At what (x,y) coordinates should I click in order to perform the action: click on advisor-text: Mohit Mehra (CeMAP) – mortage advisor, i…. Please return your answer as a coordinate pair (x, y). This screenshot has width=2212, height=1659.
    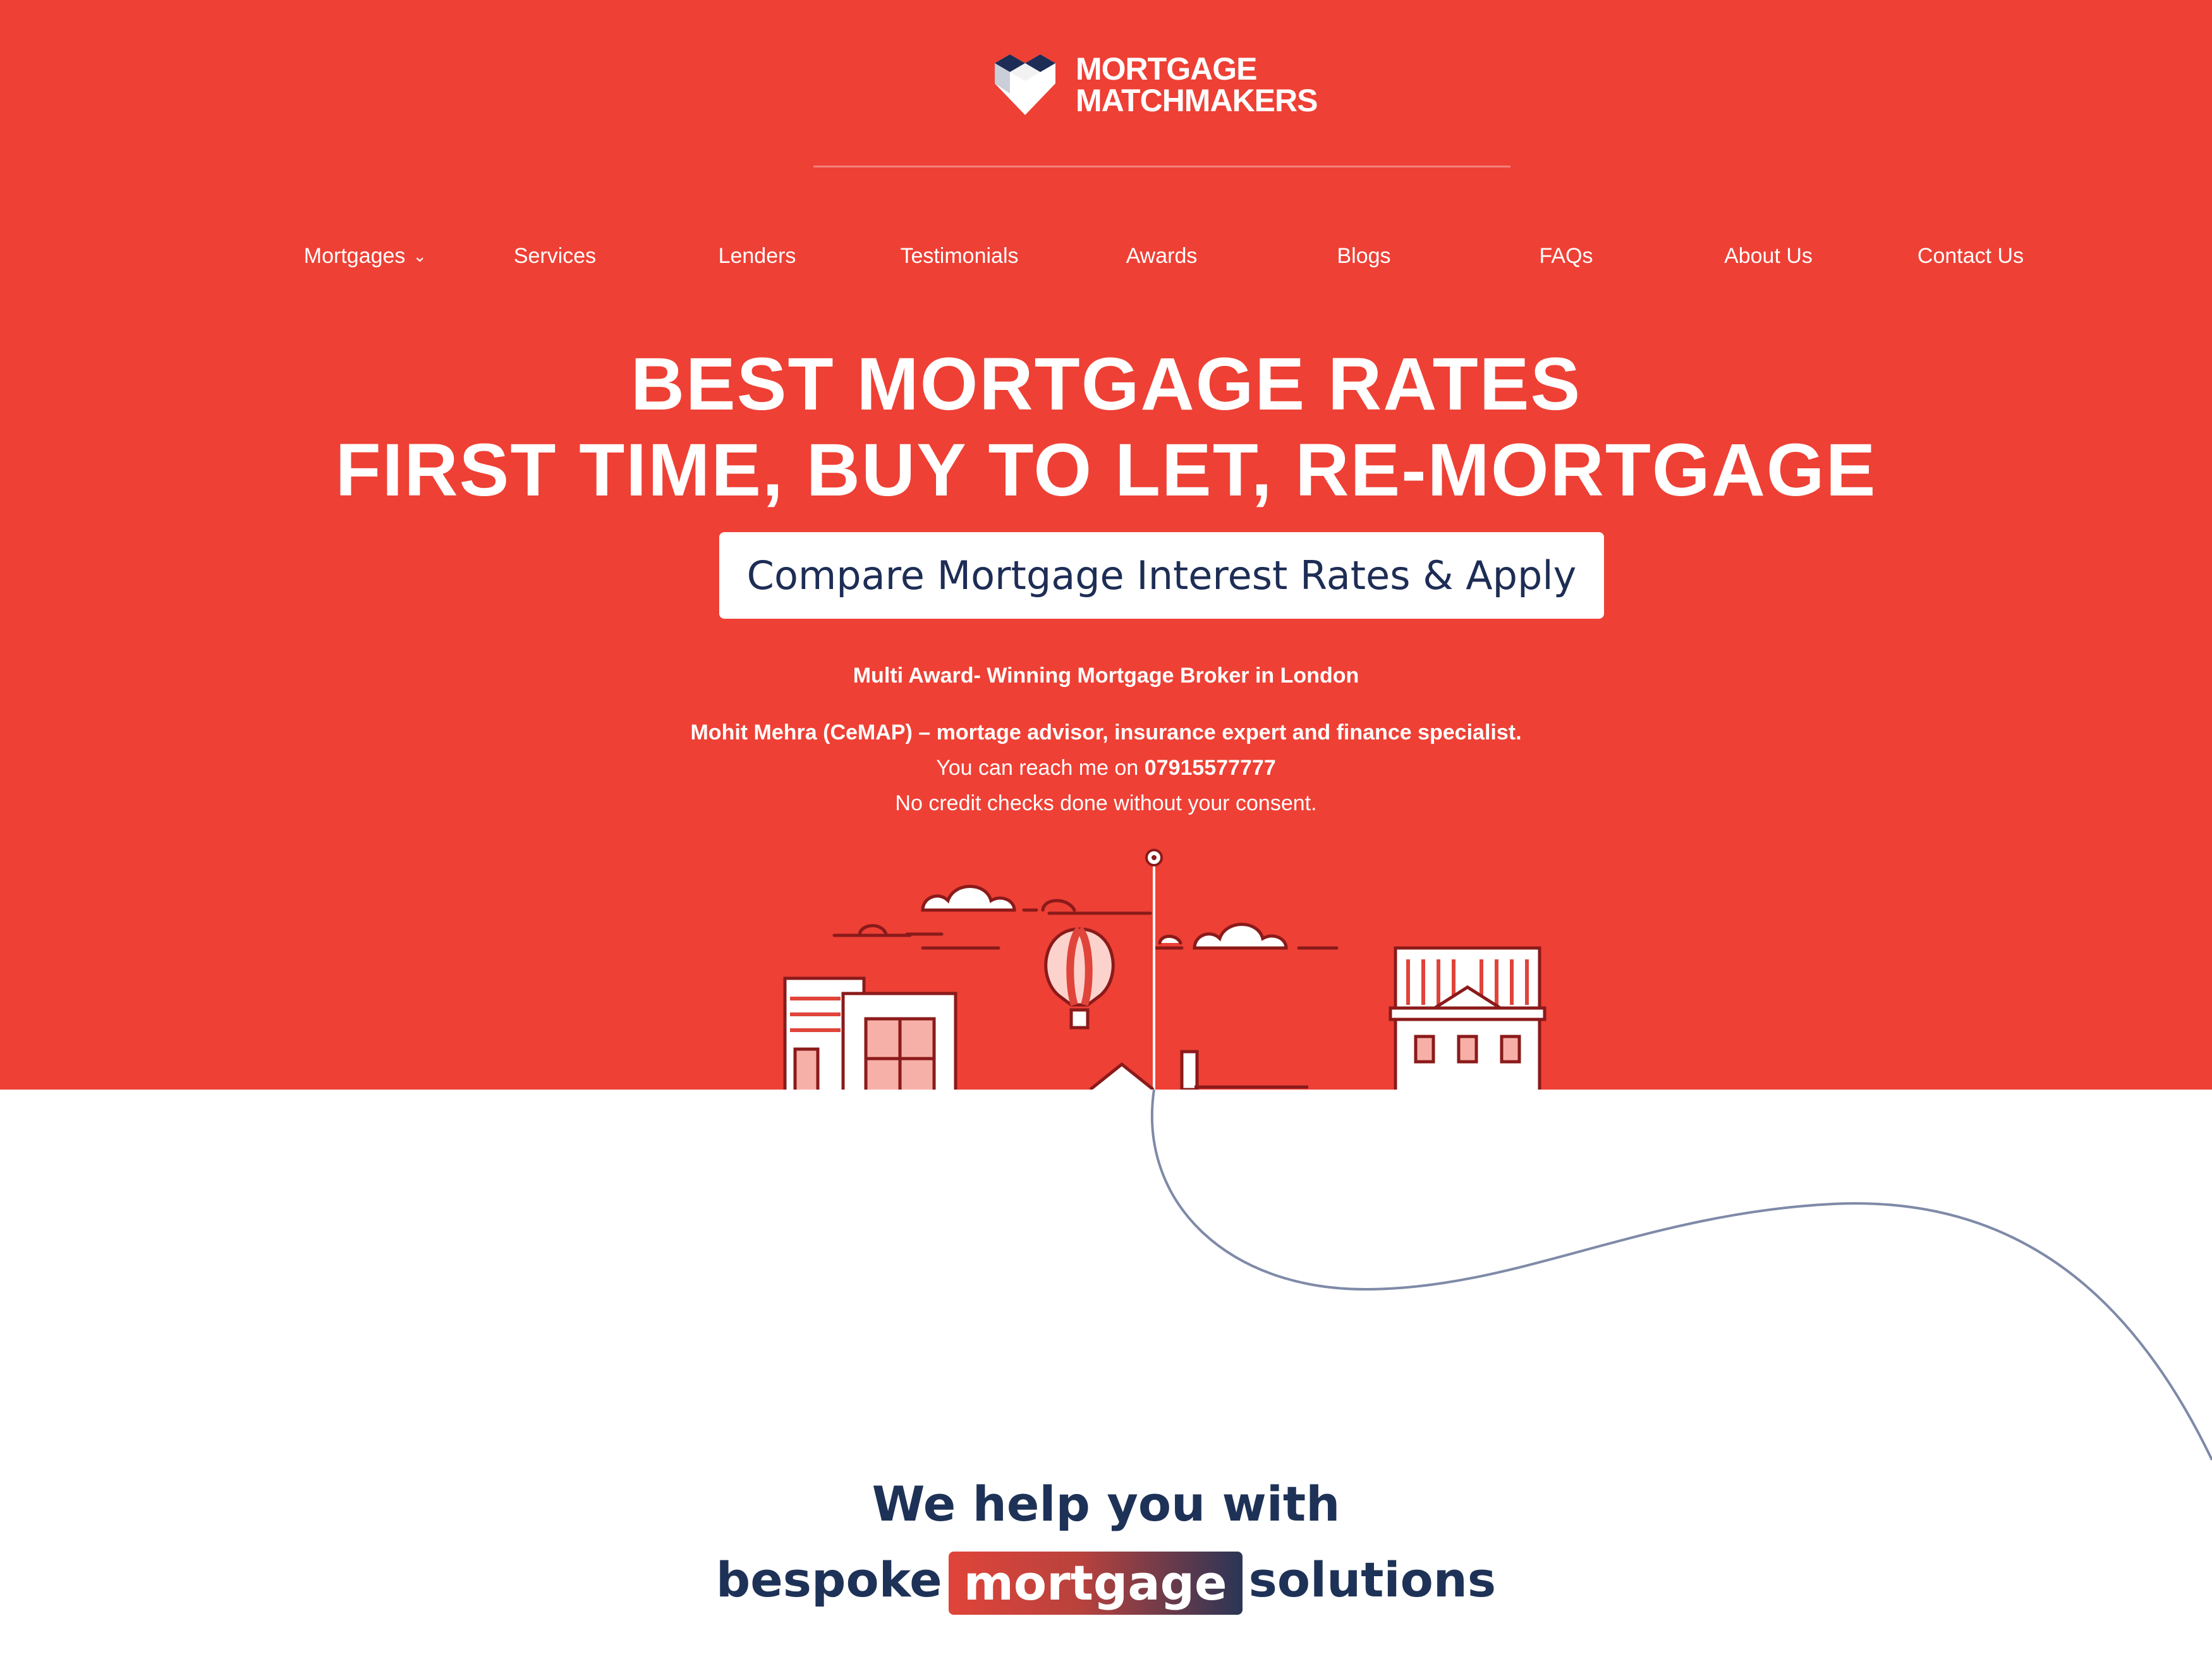
    Looking at the image, I should click on (1106, 732).